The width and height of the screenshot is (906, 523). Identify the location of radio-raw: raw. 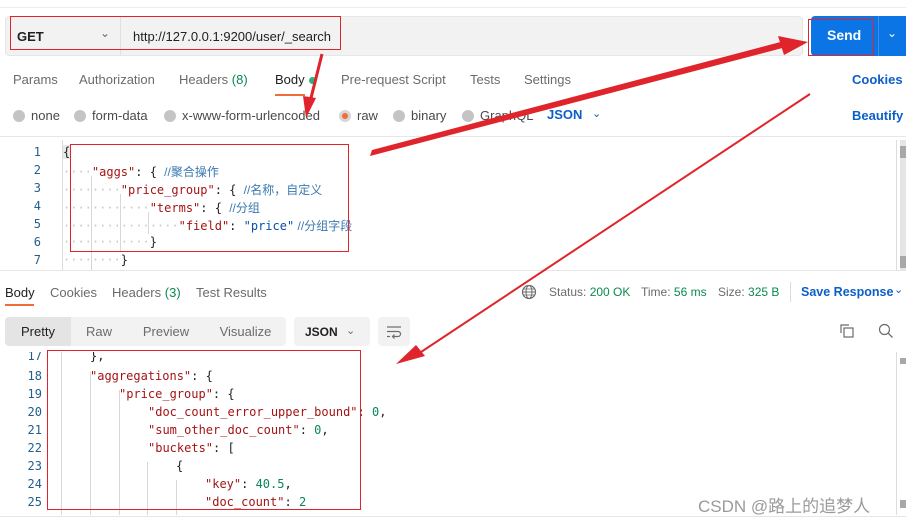
(358, 115).